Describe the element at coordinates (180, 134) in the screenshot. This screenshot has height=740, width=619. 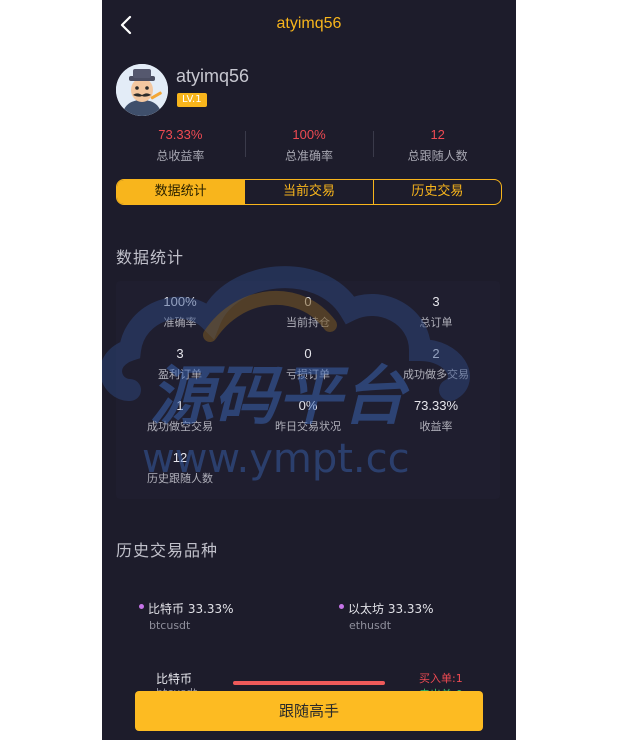
I see `stat-value: 73.33%` at that location.